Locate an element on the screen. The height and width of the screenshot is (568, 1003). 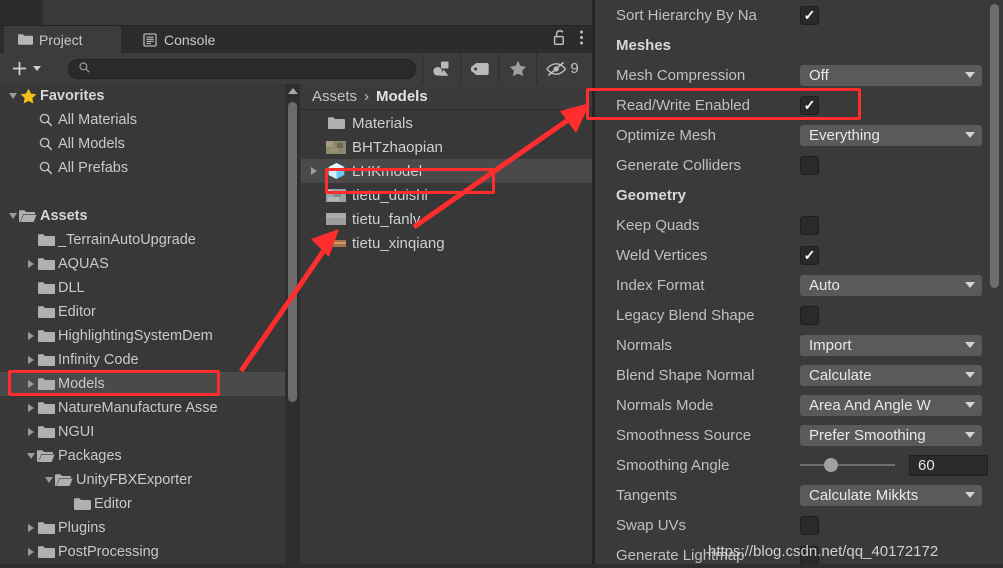
folder-open-icon is located at coordinates (64, 480).